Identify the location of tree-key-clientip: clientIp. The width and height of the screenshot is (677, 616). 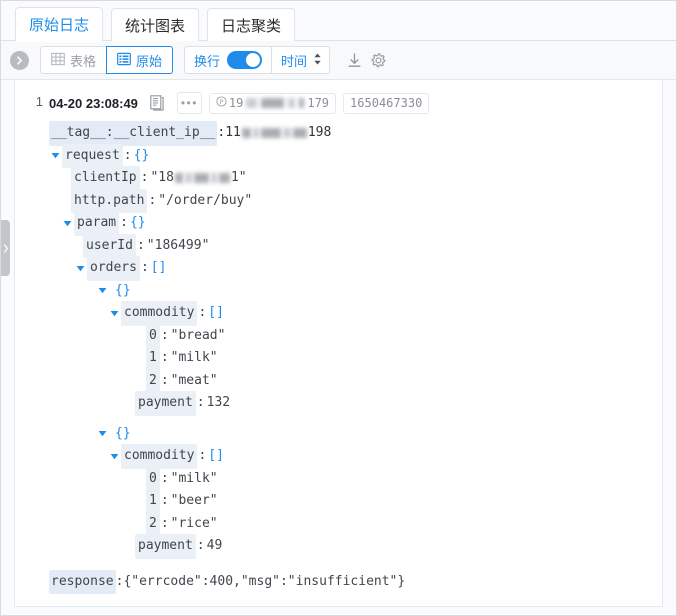
(105, 178).